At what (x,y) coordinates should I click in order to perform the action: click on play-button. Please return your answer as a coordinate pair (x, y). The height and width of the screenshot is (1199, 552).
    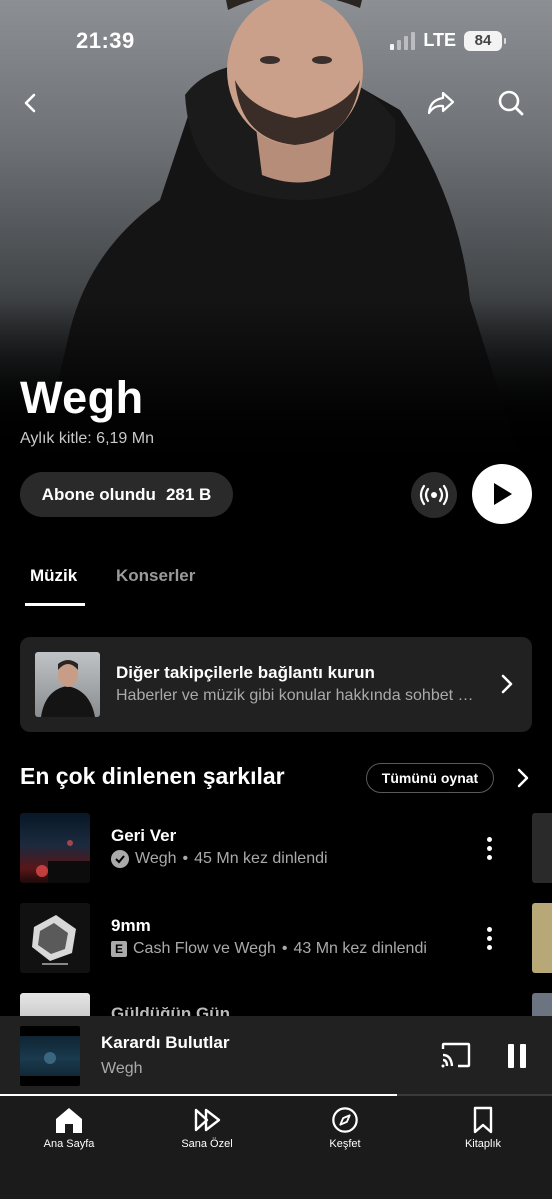
    Looking at the image, I should click on (502, 494).